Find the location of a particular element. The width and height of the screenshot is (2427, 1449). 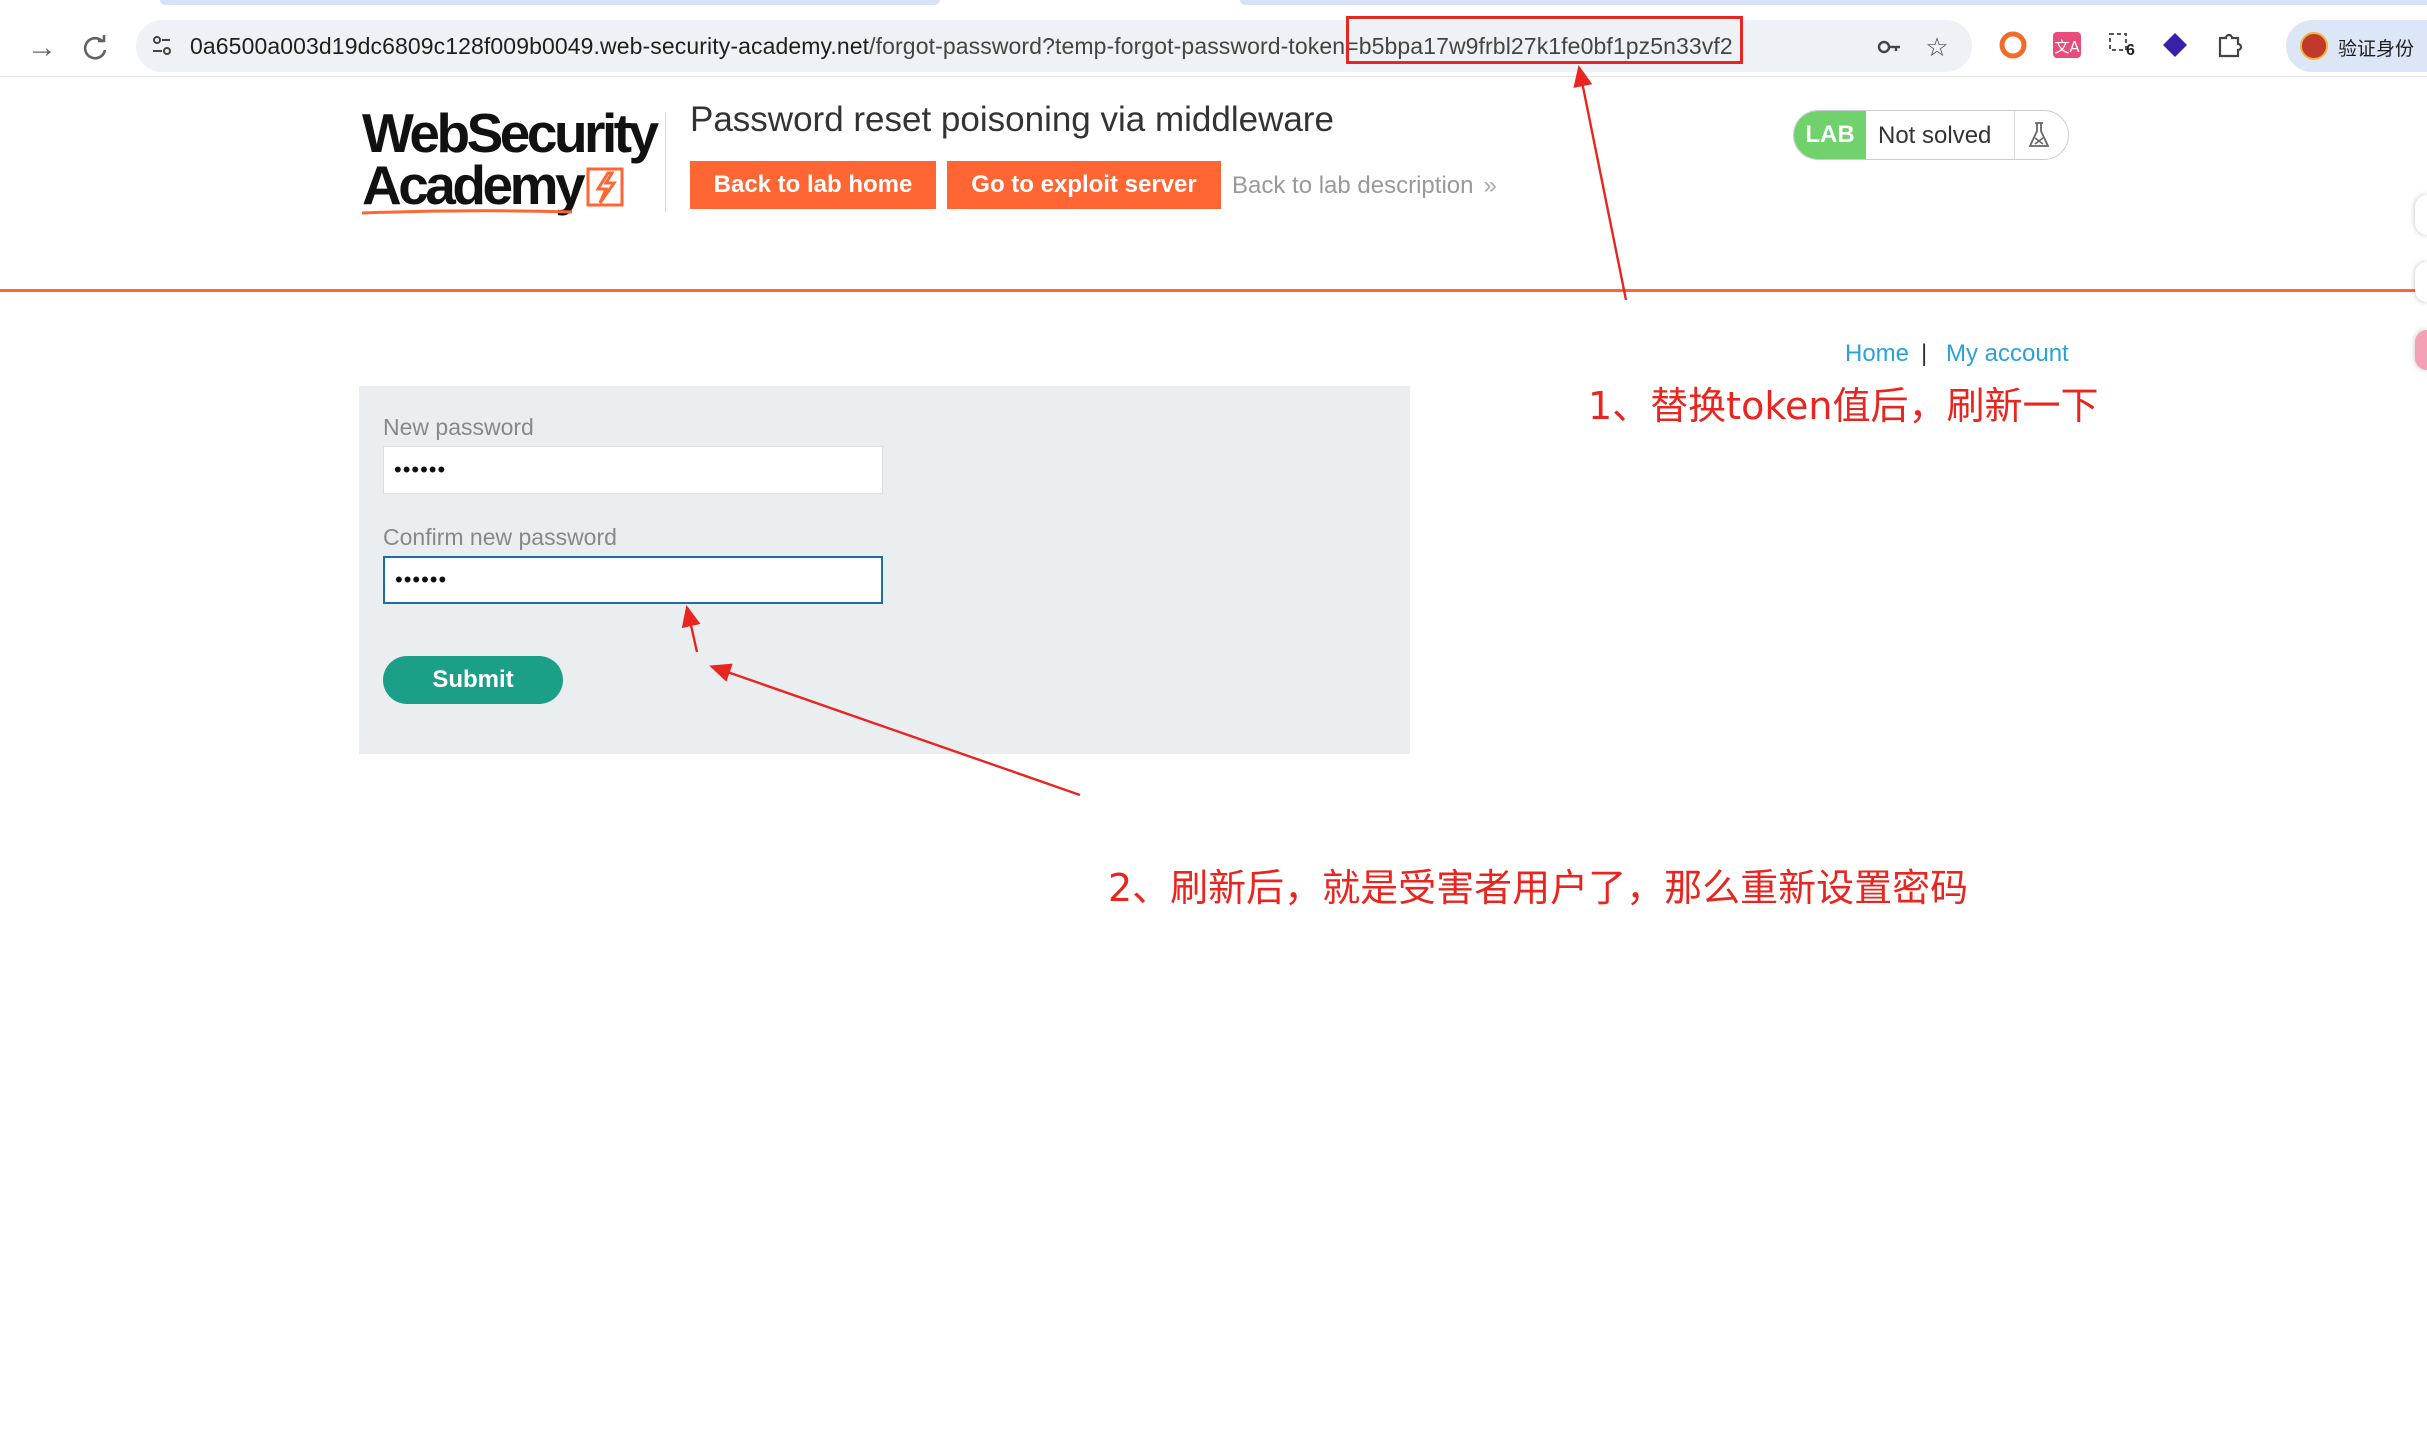

web-security-academy-logo: WebSecurity Academy is located at coordinates (512, 161).